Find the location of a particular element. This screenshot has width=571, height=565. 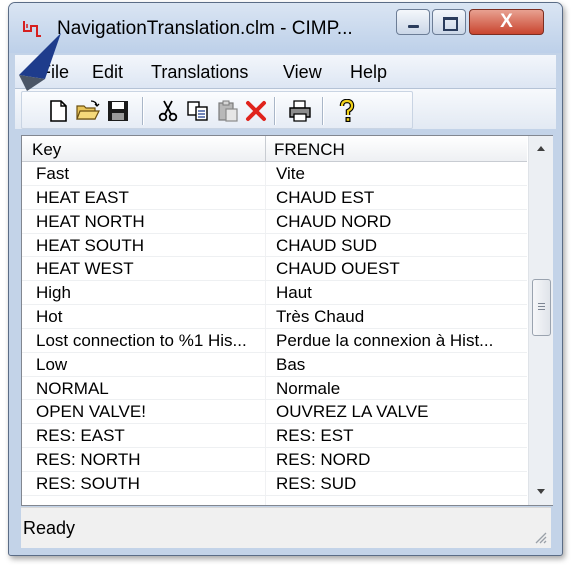

close-button: X is located at coordinates (506, 22).